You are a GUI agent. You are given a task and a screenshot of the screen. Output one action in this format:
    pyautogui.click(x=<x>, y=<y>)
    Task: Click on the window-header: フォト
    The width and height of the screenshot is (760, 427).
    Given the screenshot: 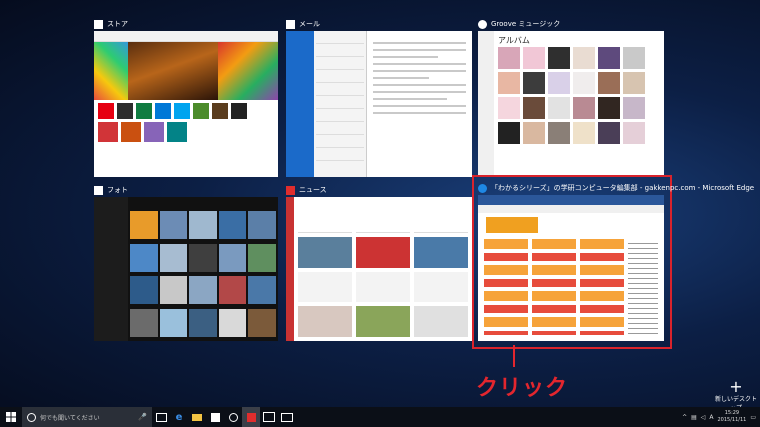 What is the action you would take?
    pyautogui.click(x=111, y=190)
    